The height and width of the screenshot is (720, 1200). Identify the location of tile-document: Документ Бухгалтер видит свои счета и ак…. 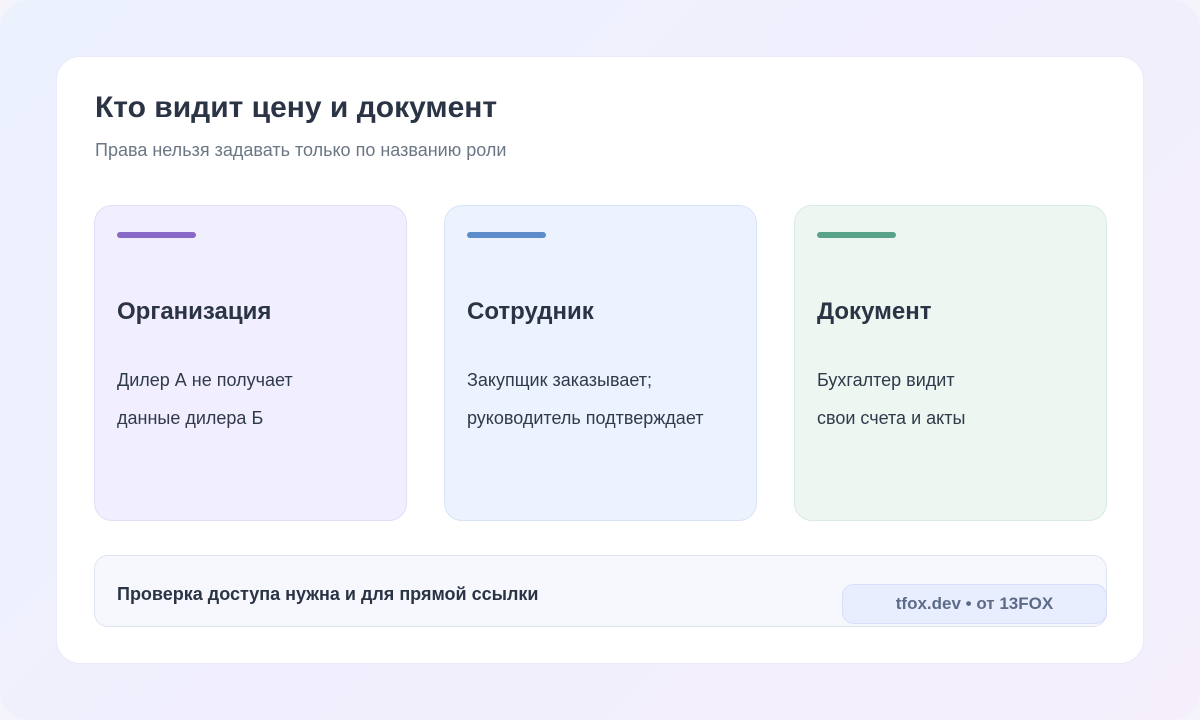
(950, 363).